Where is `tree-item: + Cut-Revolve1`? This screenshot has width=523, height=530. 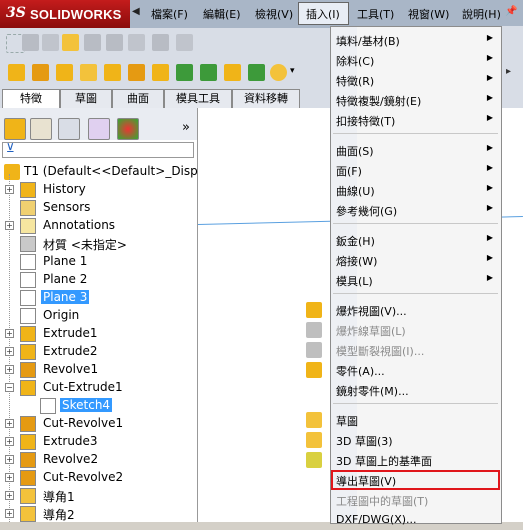
tree-item: + Cut-Revolve1 is located at coordinates (98, 423).